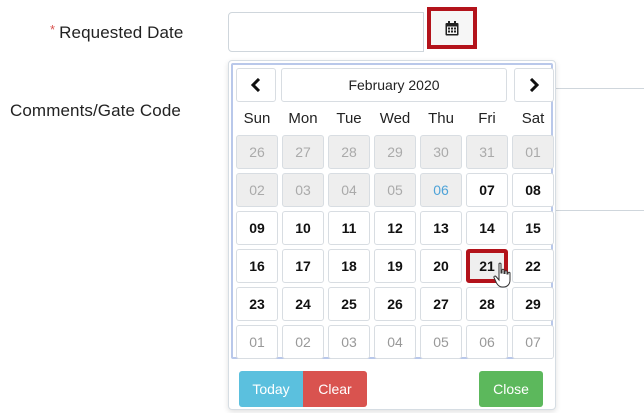  Describe the element at coordinates (533, 228) in the screenshot. I see `day-cell: 15` at that location.